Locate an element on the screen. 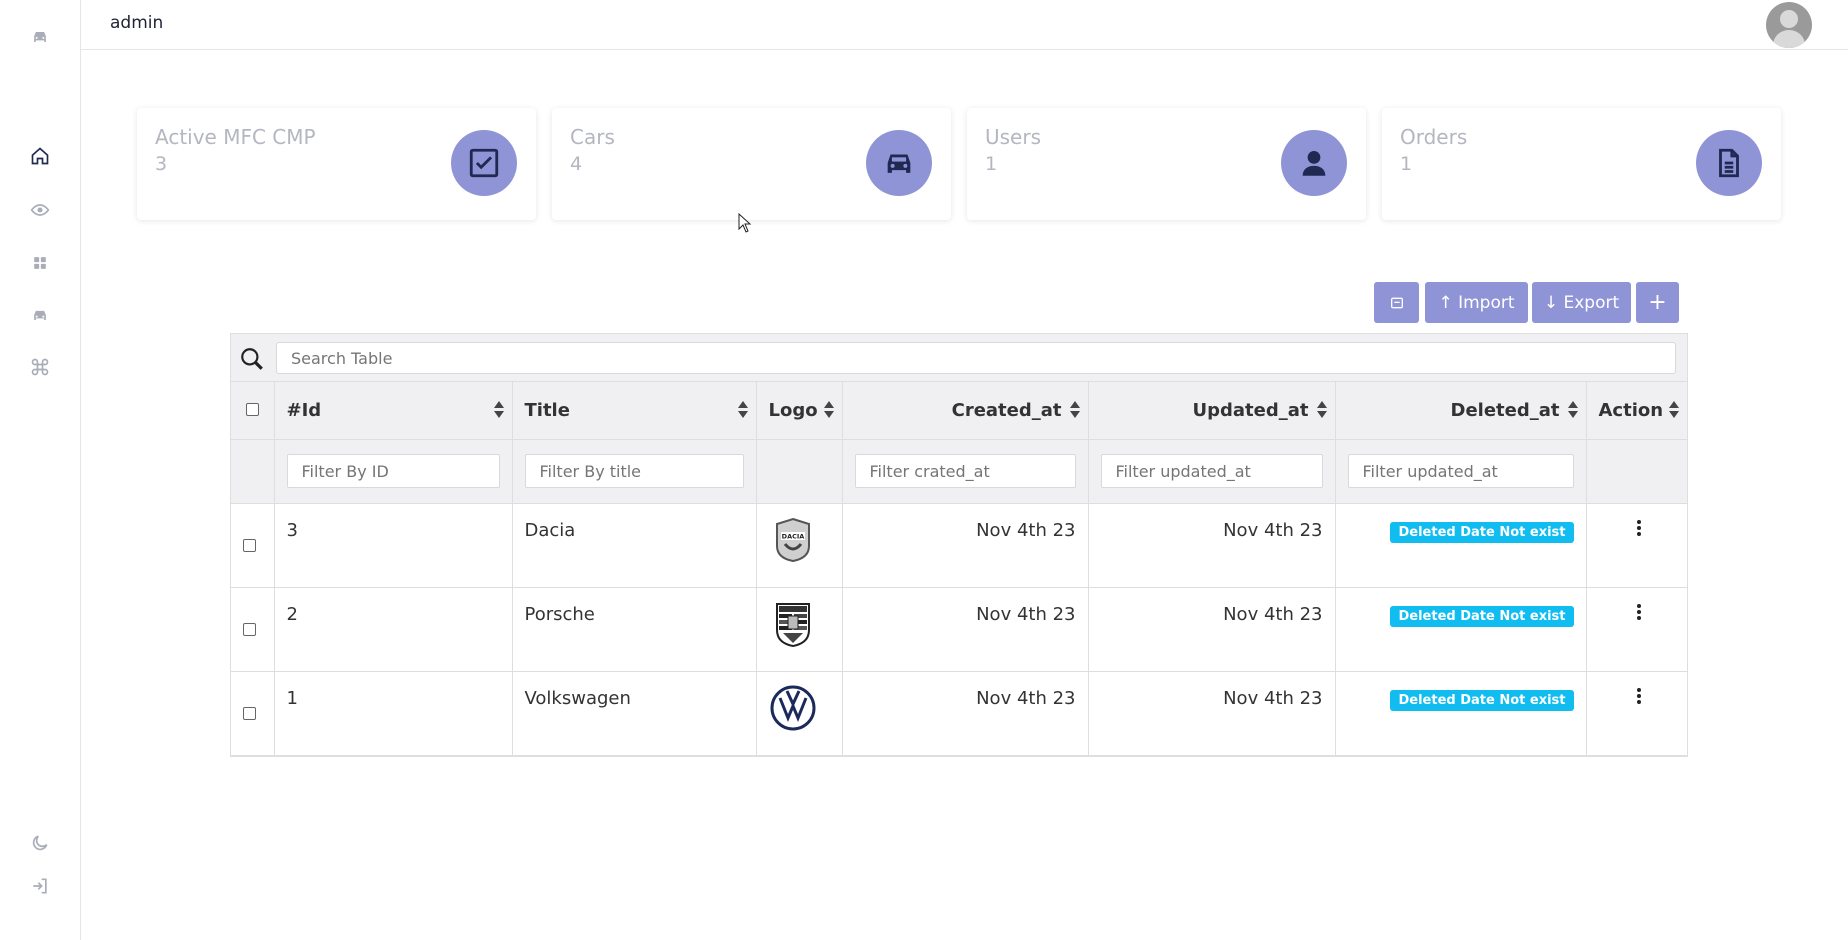  svg-text: DACIA is located at coordinates (792, 536).